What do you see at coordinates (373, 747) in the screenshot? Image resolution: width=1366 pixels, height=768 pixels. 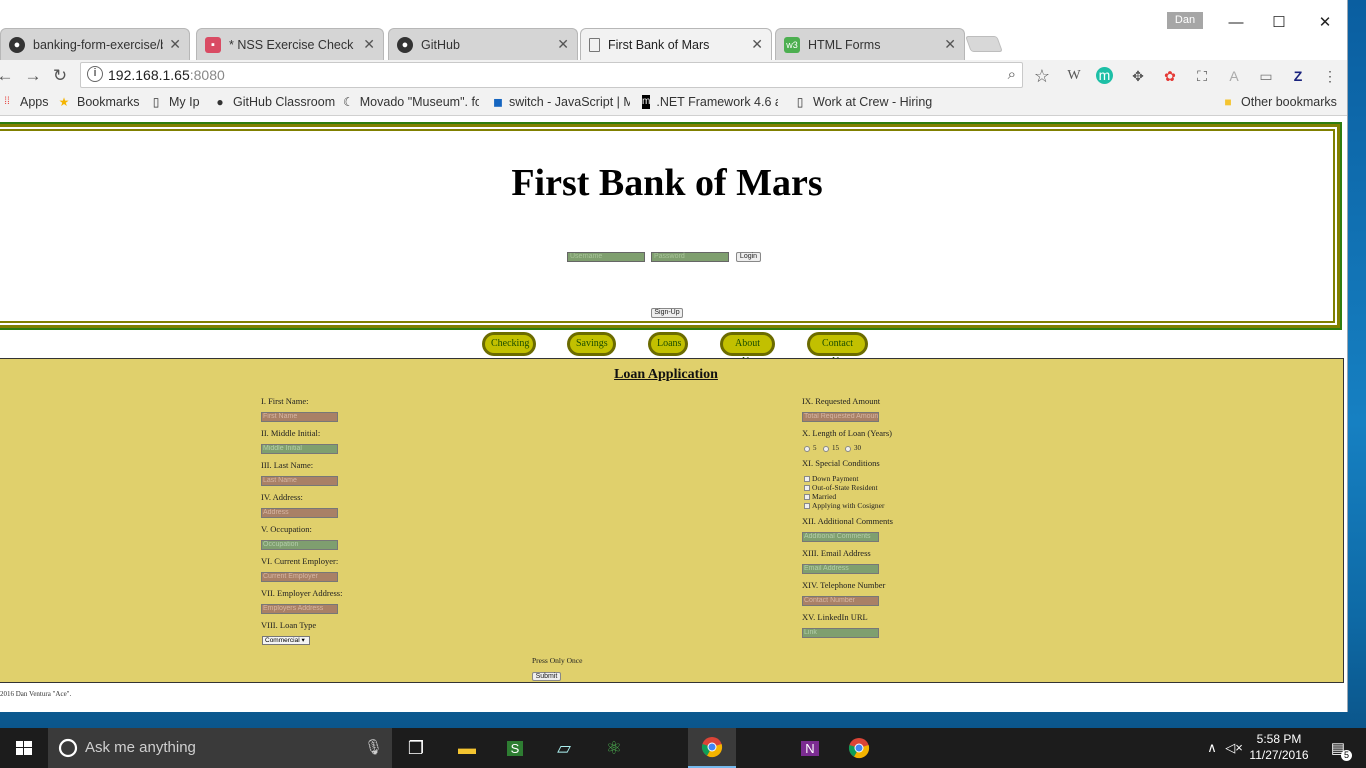 I see `microphone-icon: 🎙` at bounding box center [373, 747].